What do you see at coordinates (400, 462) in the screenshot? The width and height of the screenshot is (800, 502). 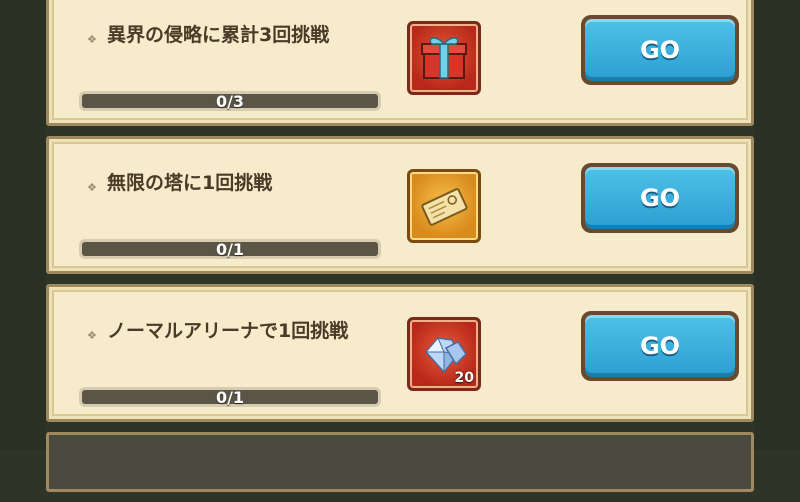 I see `mission-card-partial` at bounding box center [400, 462].